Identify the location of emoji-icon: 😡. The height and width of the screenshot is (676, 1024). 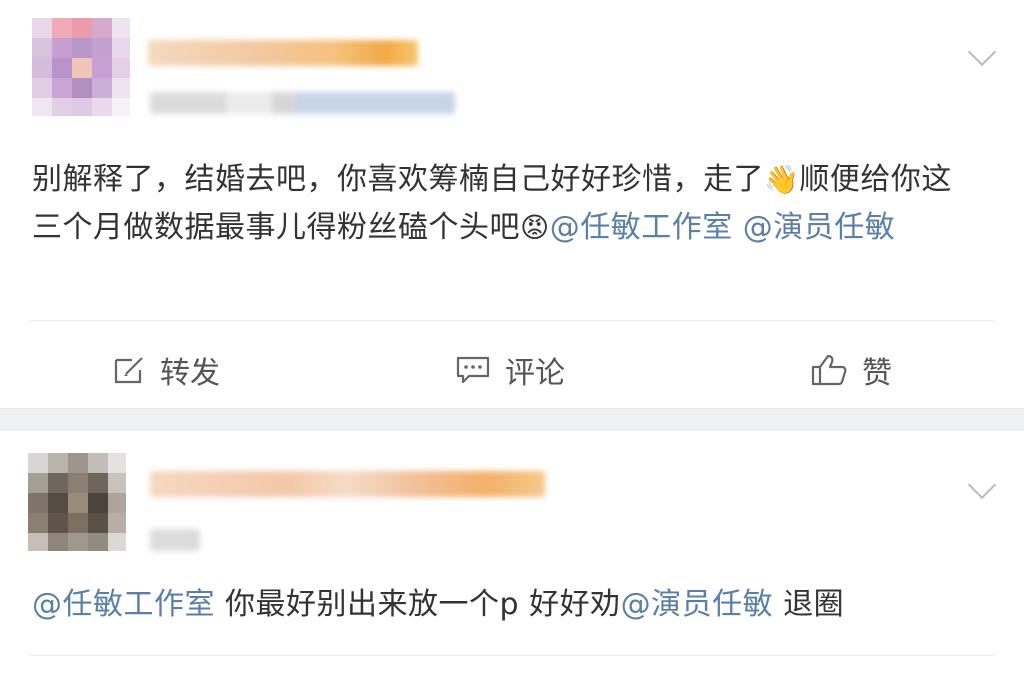
(535, 227).